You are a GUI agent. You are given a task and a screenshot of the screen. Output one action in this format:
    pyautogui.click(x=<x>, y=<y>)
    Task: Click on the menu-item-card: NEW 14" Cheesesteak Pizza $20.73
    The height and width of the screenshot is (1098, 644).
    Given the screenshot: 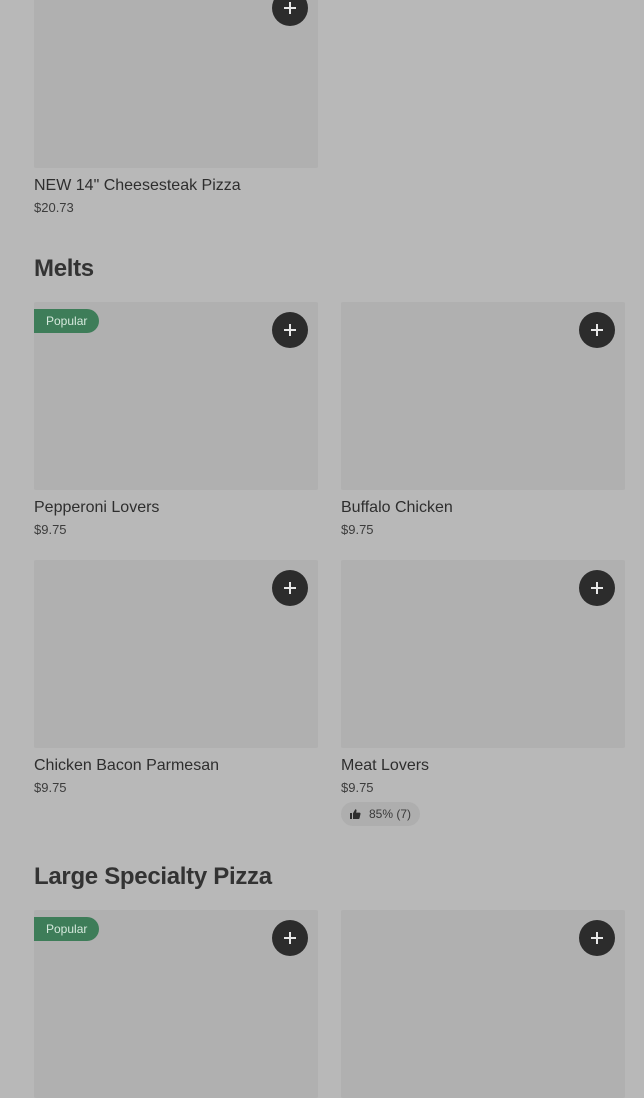 What is the action you would take?
    pyautogui.click(x=176, y=109)
    